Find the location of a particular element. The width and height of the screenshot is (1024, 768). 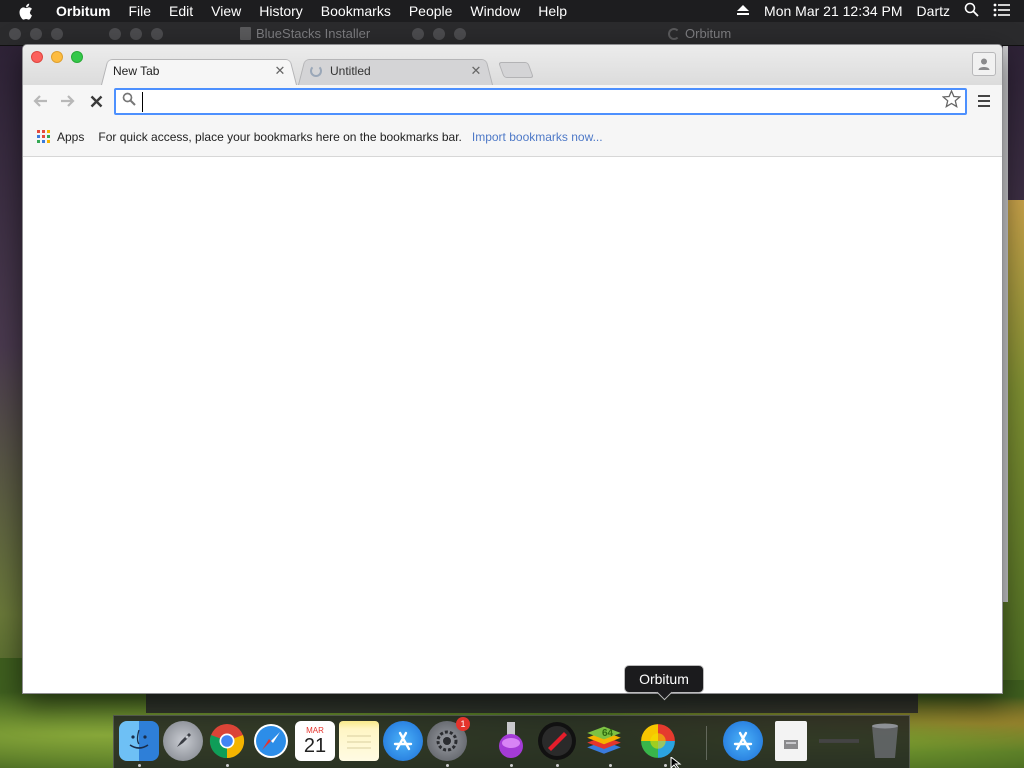

apps-shortcut: Apps is located at coordinates (60, 137).